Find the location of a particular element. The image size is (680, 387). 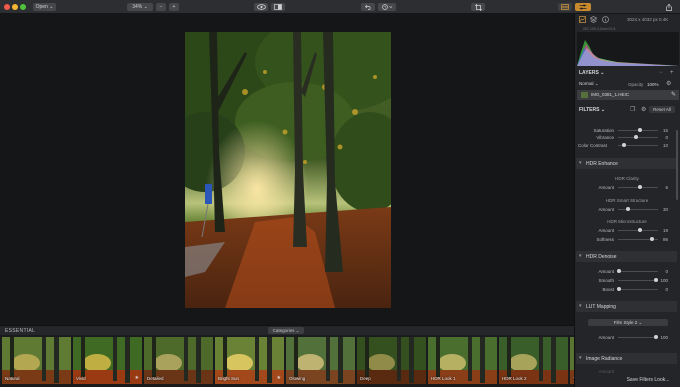

slider-row: Vibrance 0 is located at coordinates (627, 137).